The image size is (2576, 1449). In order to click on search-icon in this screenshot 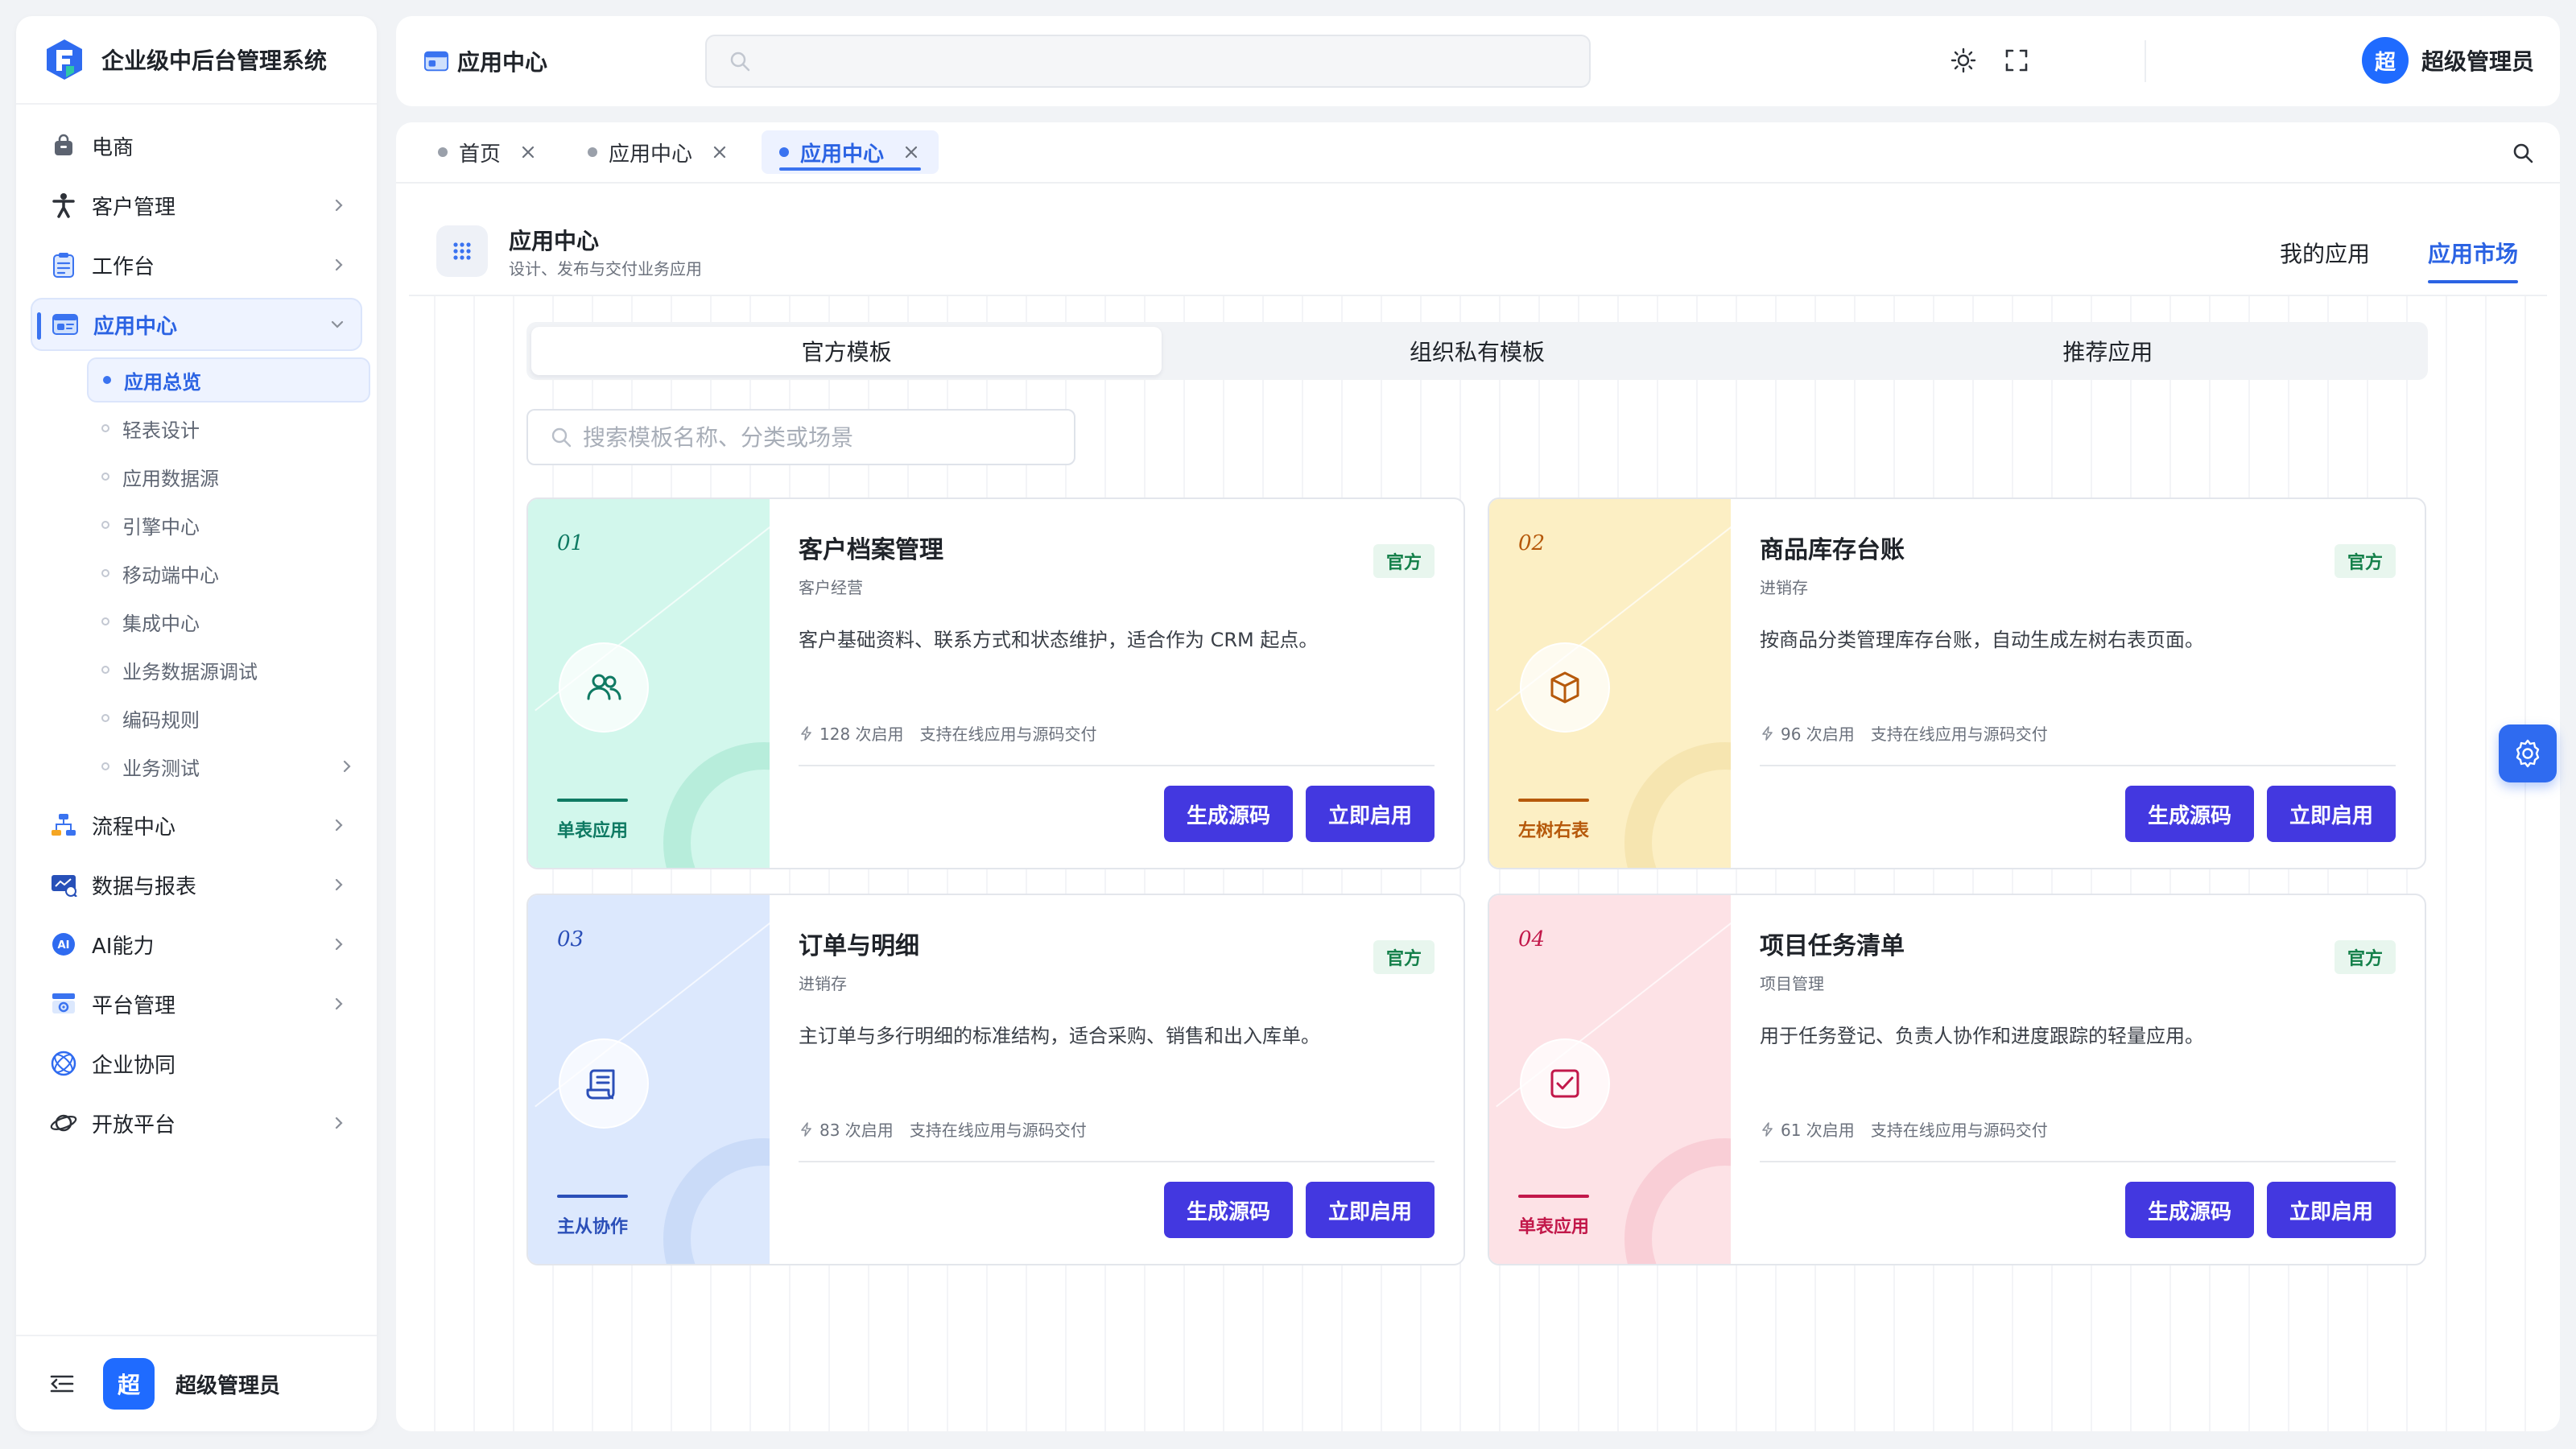, I will do `click(2523, 153)`.